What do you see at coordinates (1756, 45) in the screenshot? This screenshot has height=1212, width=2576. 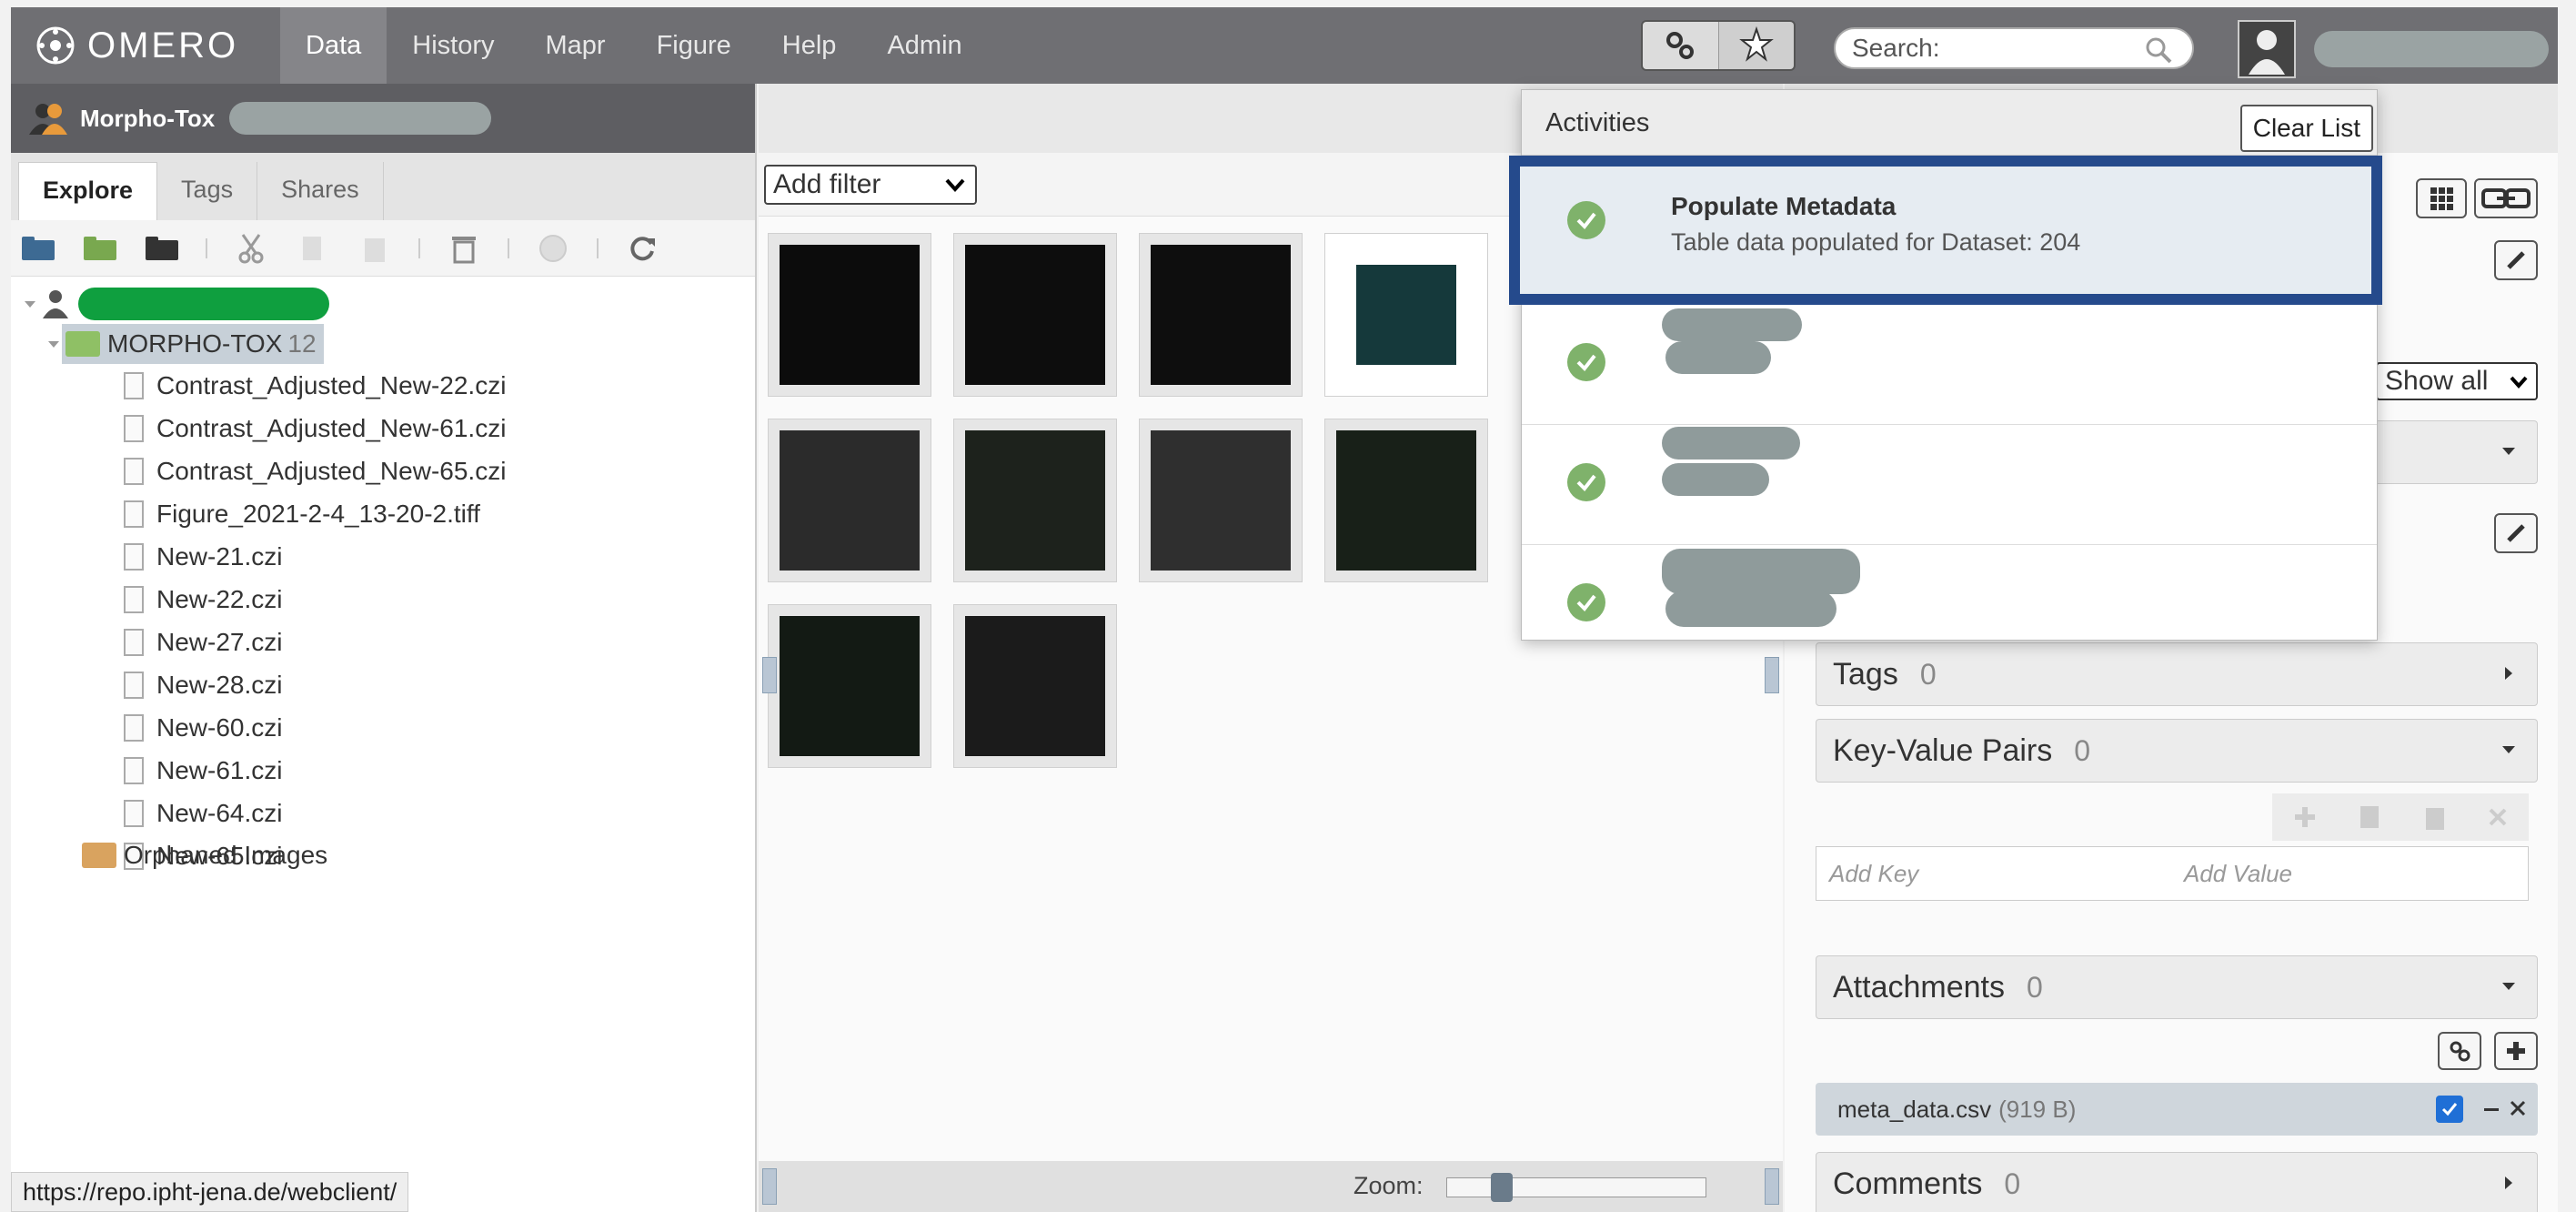 I see `activities-button` at bounding box center [1756, 45].